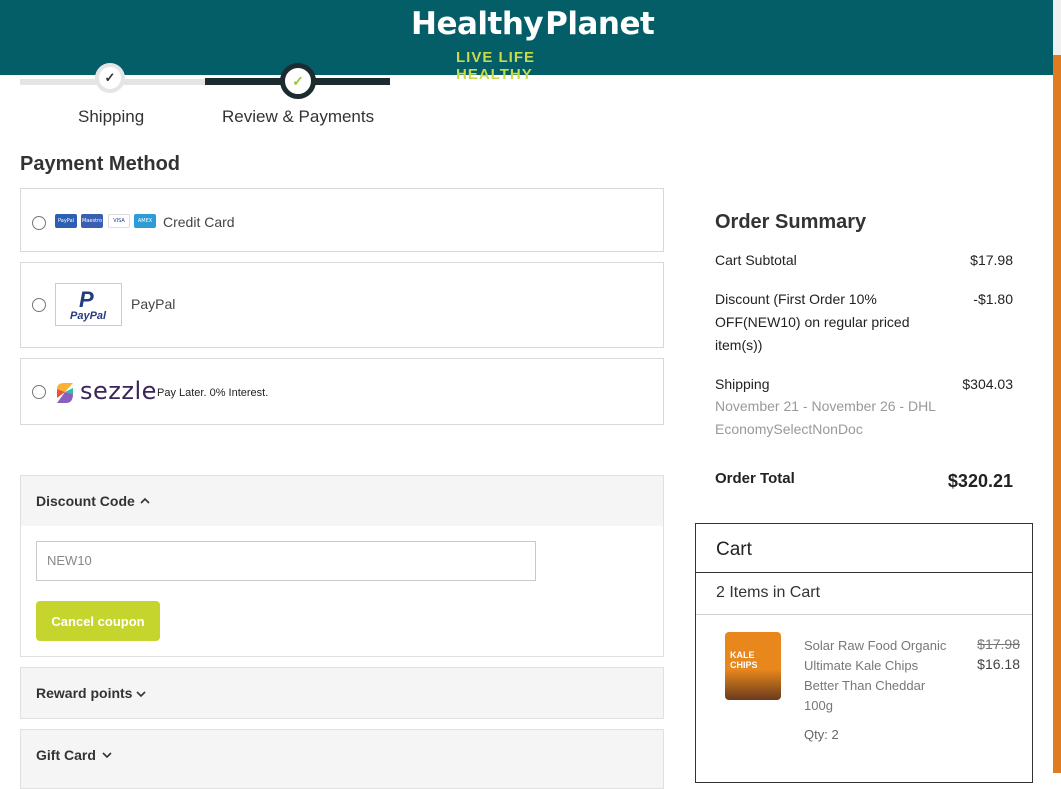 This screenshot has width=1061, height=789. What do you see at coordinates (734, 549) in the screenshot?
I see `cart-title: Cart` at bounding box center [734, 549].